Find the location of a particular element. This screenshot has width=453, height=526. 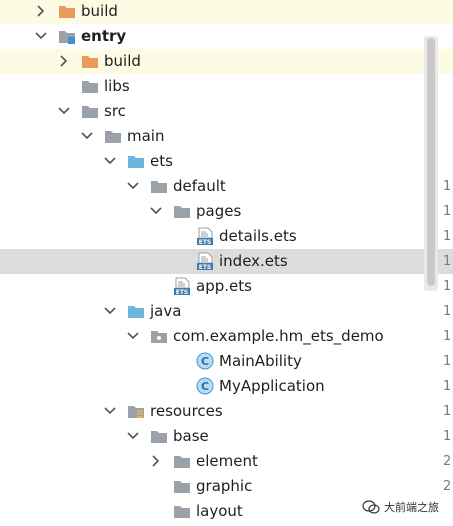

tree-item-label: index.ets is located at coordinates (253, 261).